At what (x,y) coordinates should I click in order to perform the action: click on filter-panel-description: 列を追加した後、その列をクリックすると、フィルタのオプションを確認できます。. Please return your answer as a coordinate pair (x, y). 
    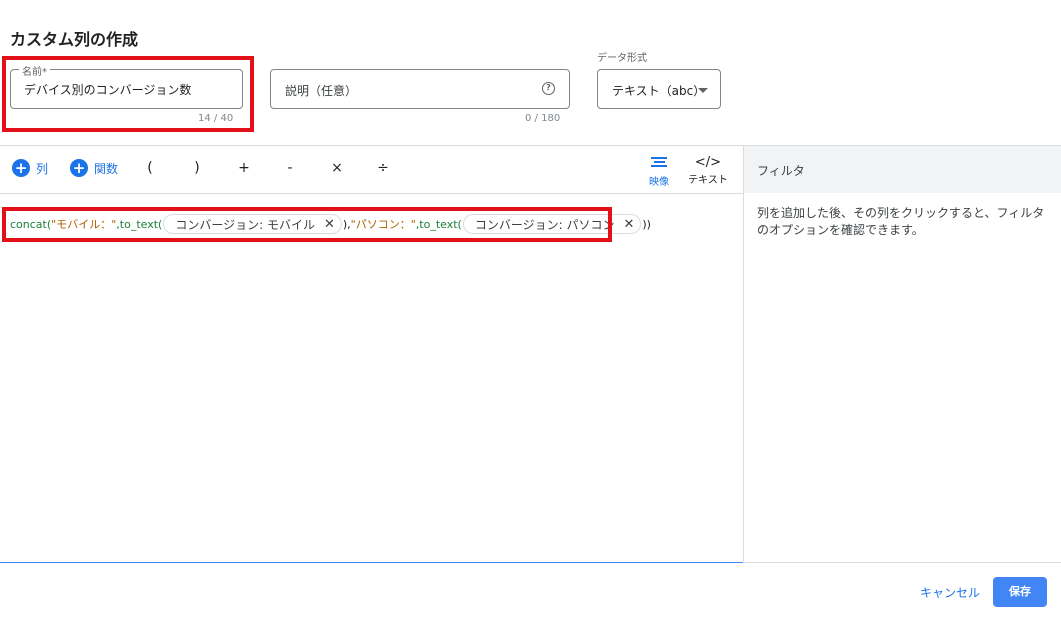
    Looking at the image, I should click on (901, 221).